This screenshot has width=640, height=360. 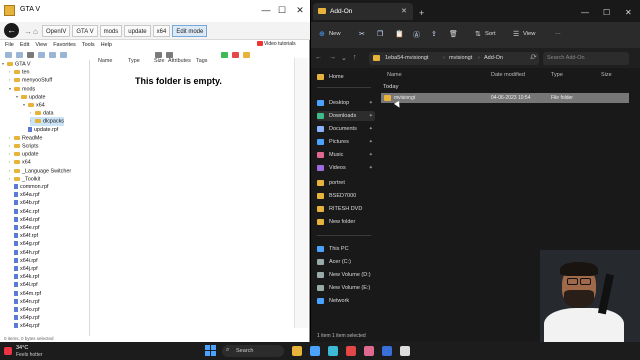 What do you see at coordinates (41, 55) in the screenshot?
I see `view-icon` at bounding box center [41, 55].